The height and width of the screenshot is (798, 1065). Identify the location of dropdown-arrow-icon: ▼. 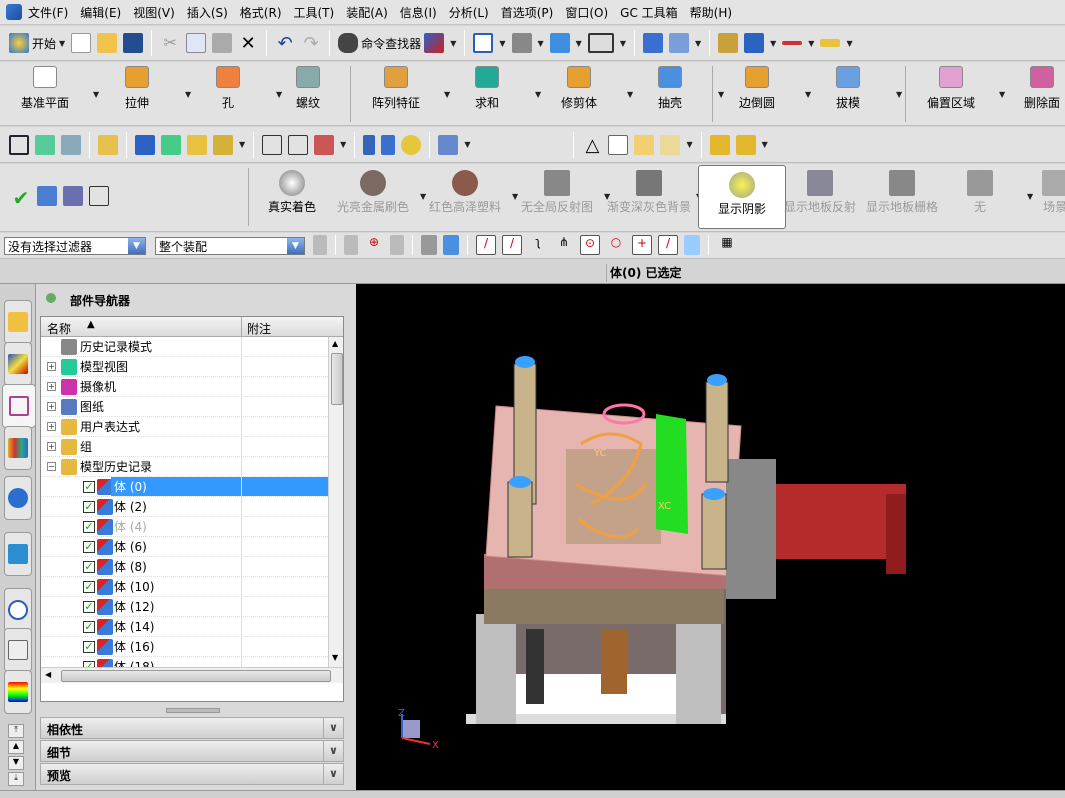
(899, 94).